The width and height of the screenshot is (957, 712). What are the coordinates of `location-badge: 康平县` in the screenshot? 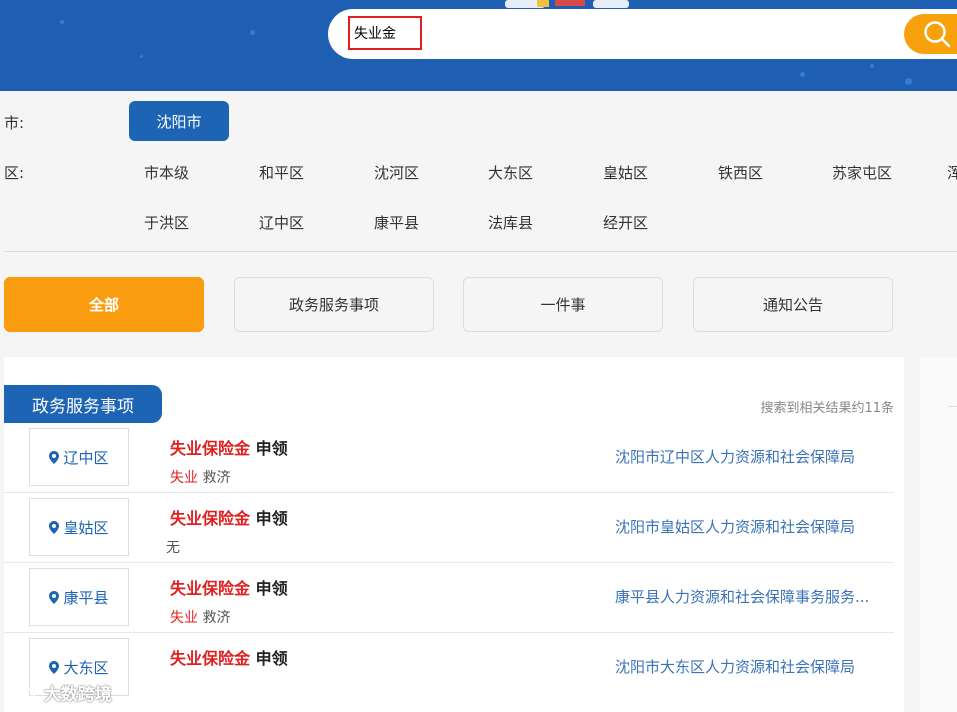 It's located at (79, 597).